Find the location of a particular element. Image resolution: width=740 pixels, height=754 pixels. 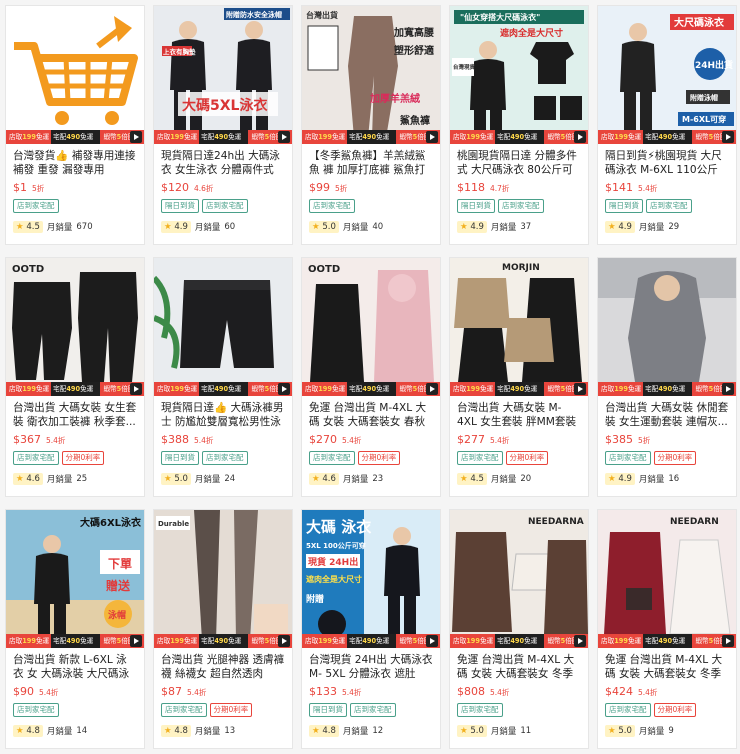

rating-badge: ★ 4.6 is located at coordinates (324, 479).